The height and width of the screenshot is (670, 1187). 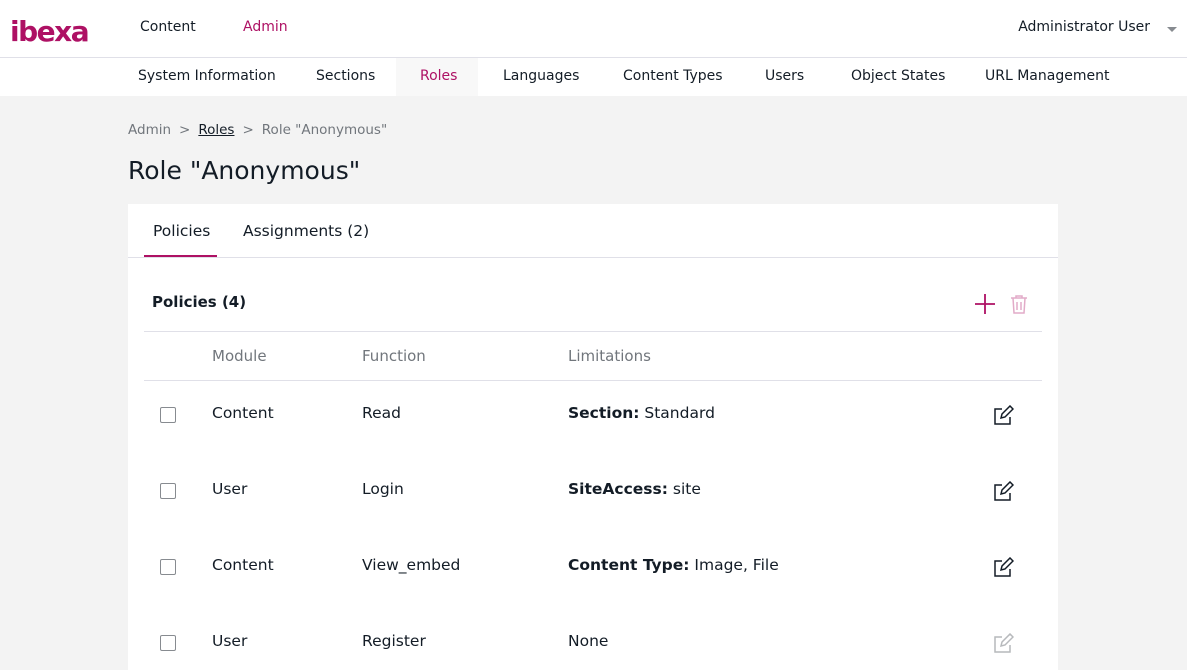 What do you see at coordinates (49, 31) in the screenshot?
I see `svg-text: ibexa` at bounding box center [49, 31].